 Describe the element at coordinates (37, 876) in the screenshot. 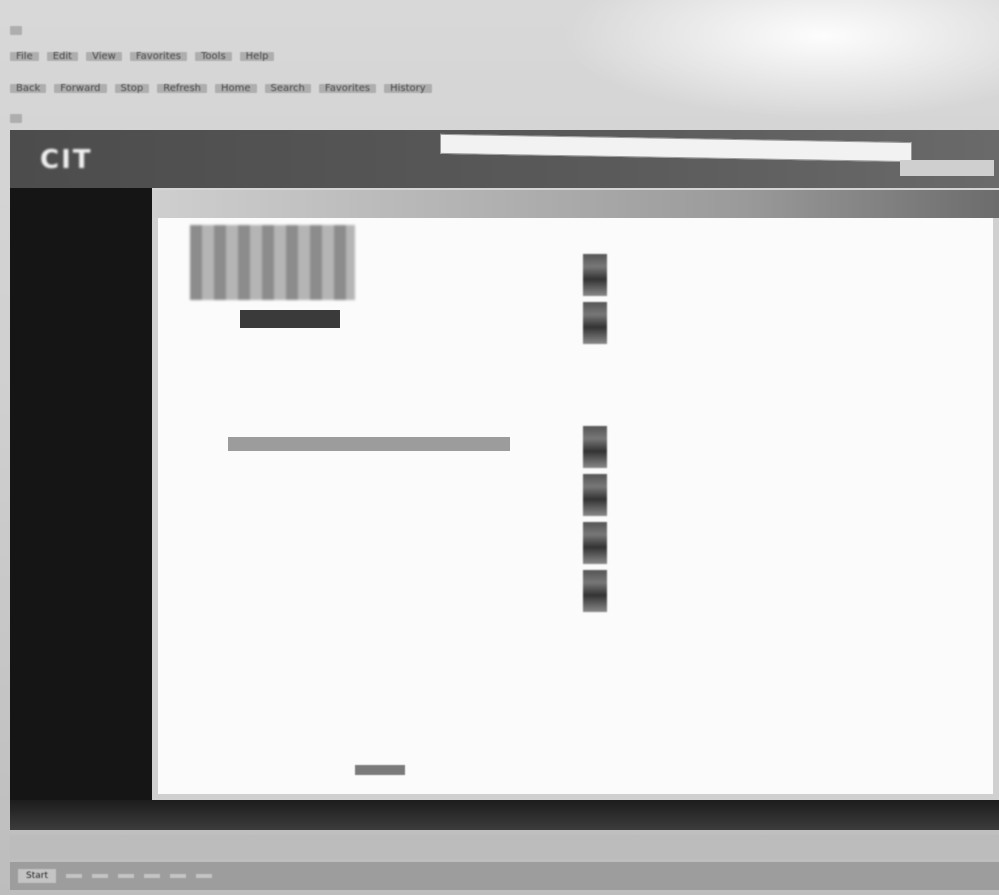

I see `start-button: Start` at that location.